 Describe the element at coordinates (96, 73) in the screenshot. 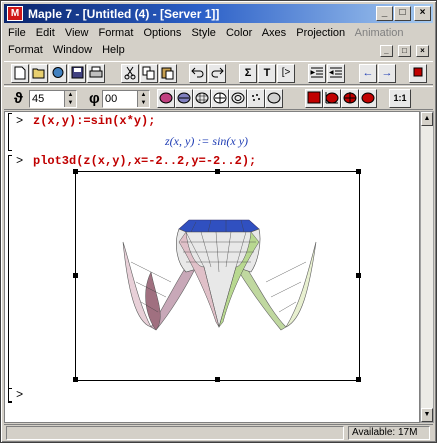

I see `print-icon` at that location.